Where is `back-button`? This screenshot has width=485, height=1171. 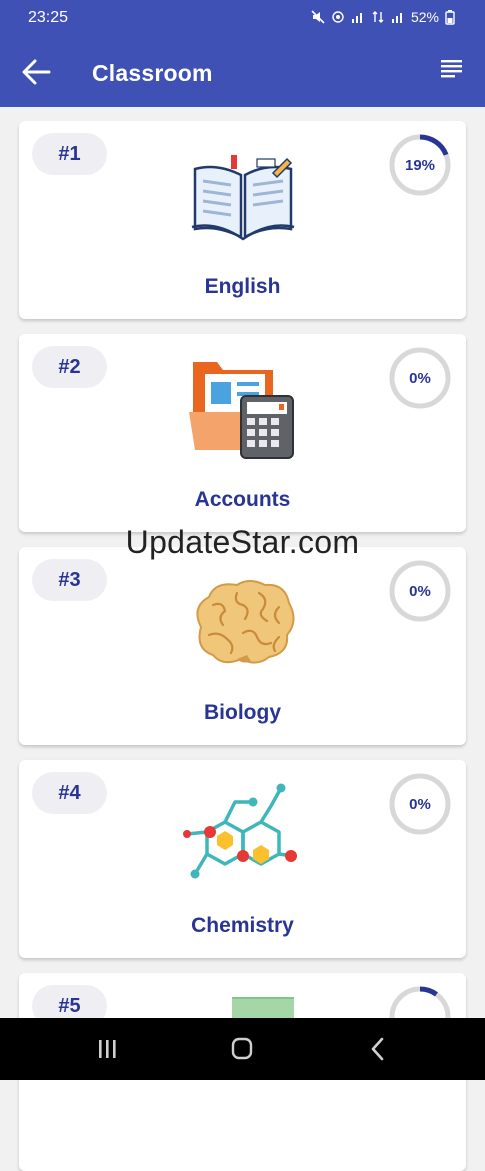
back-button is located at coordinates (36, 72).